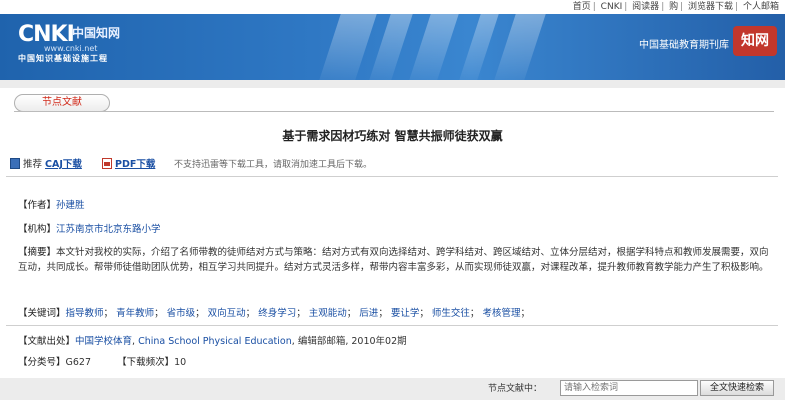 This screenshot has width=785, height=400. I want to click on keyword-link: 青年教师, so click(135, 313).